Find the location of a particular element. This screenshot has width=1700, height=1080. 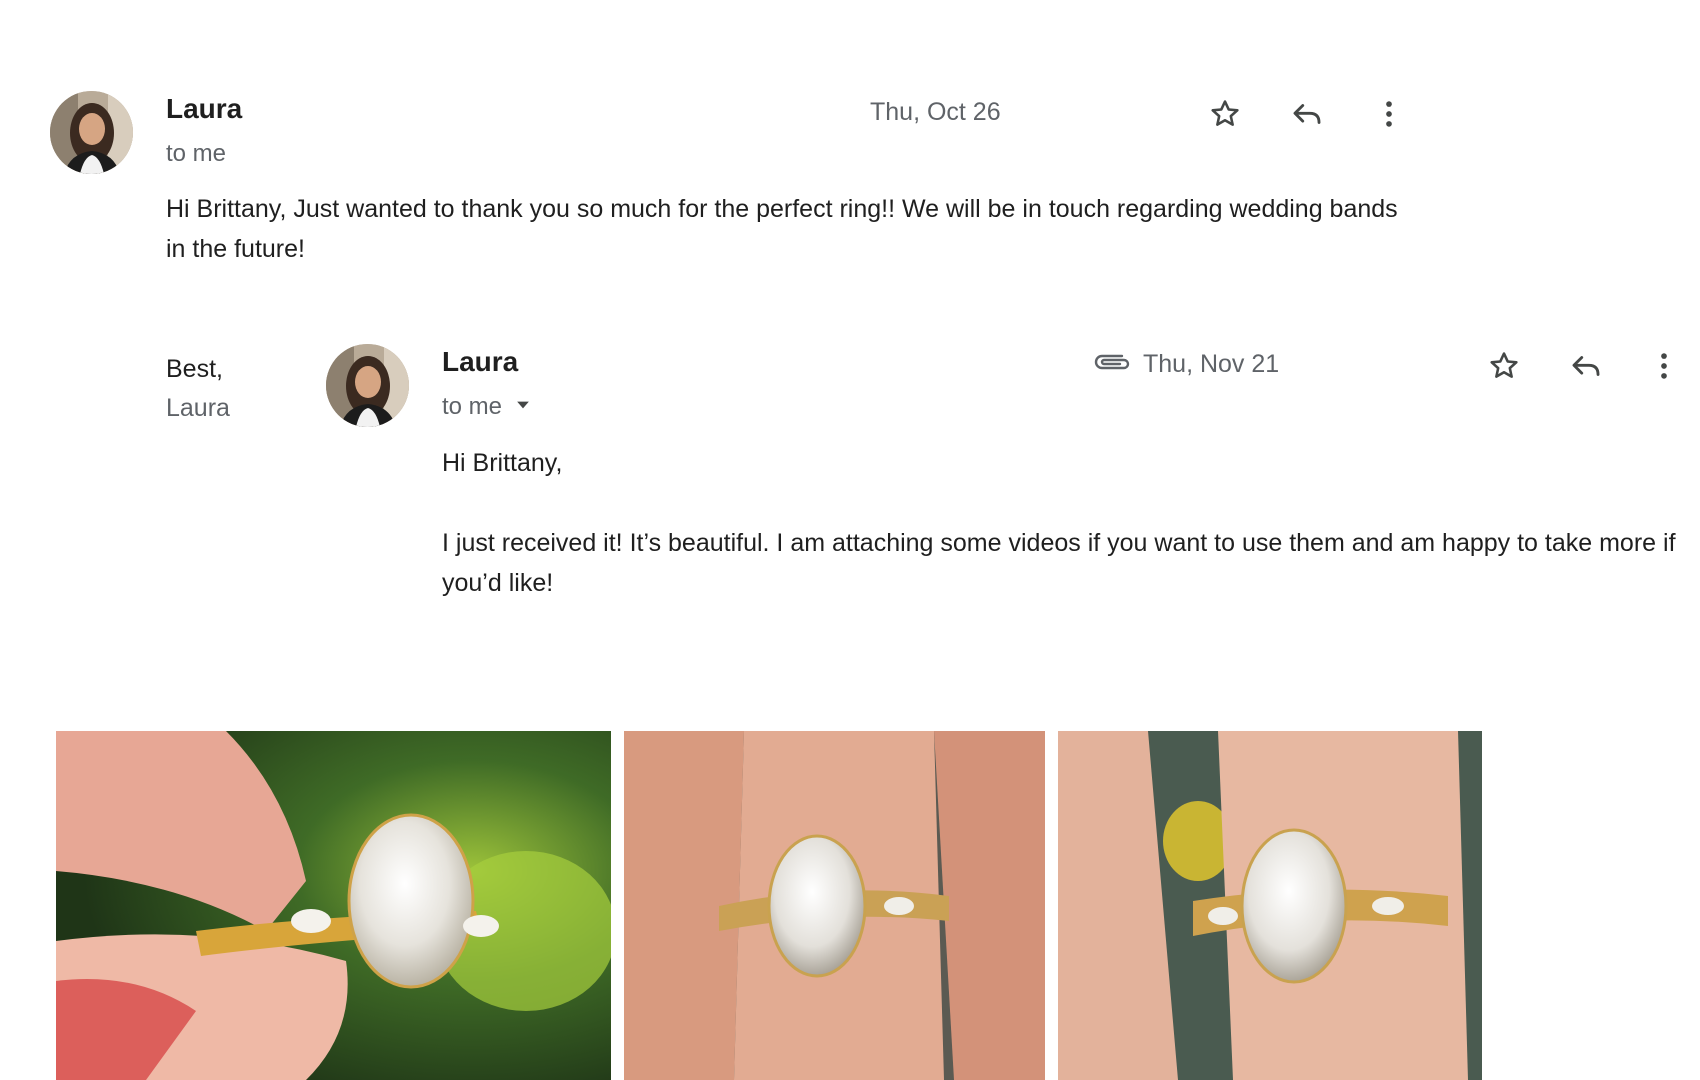

message-date: Thu, Oct 26 is located at coordinates (935, 112).